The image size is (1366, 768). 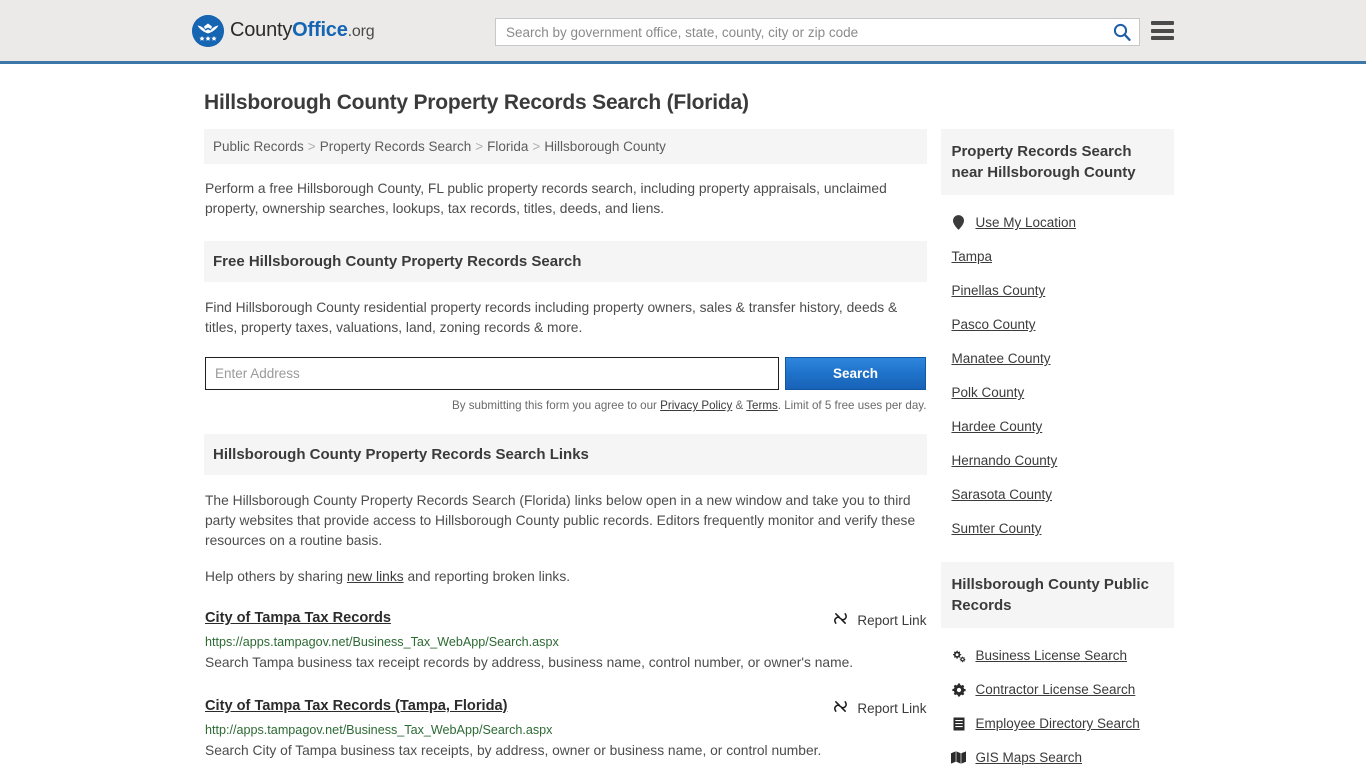 I want to click on privacy-policy-link: Privacy Policy, so click(x=696, y=405).